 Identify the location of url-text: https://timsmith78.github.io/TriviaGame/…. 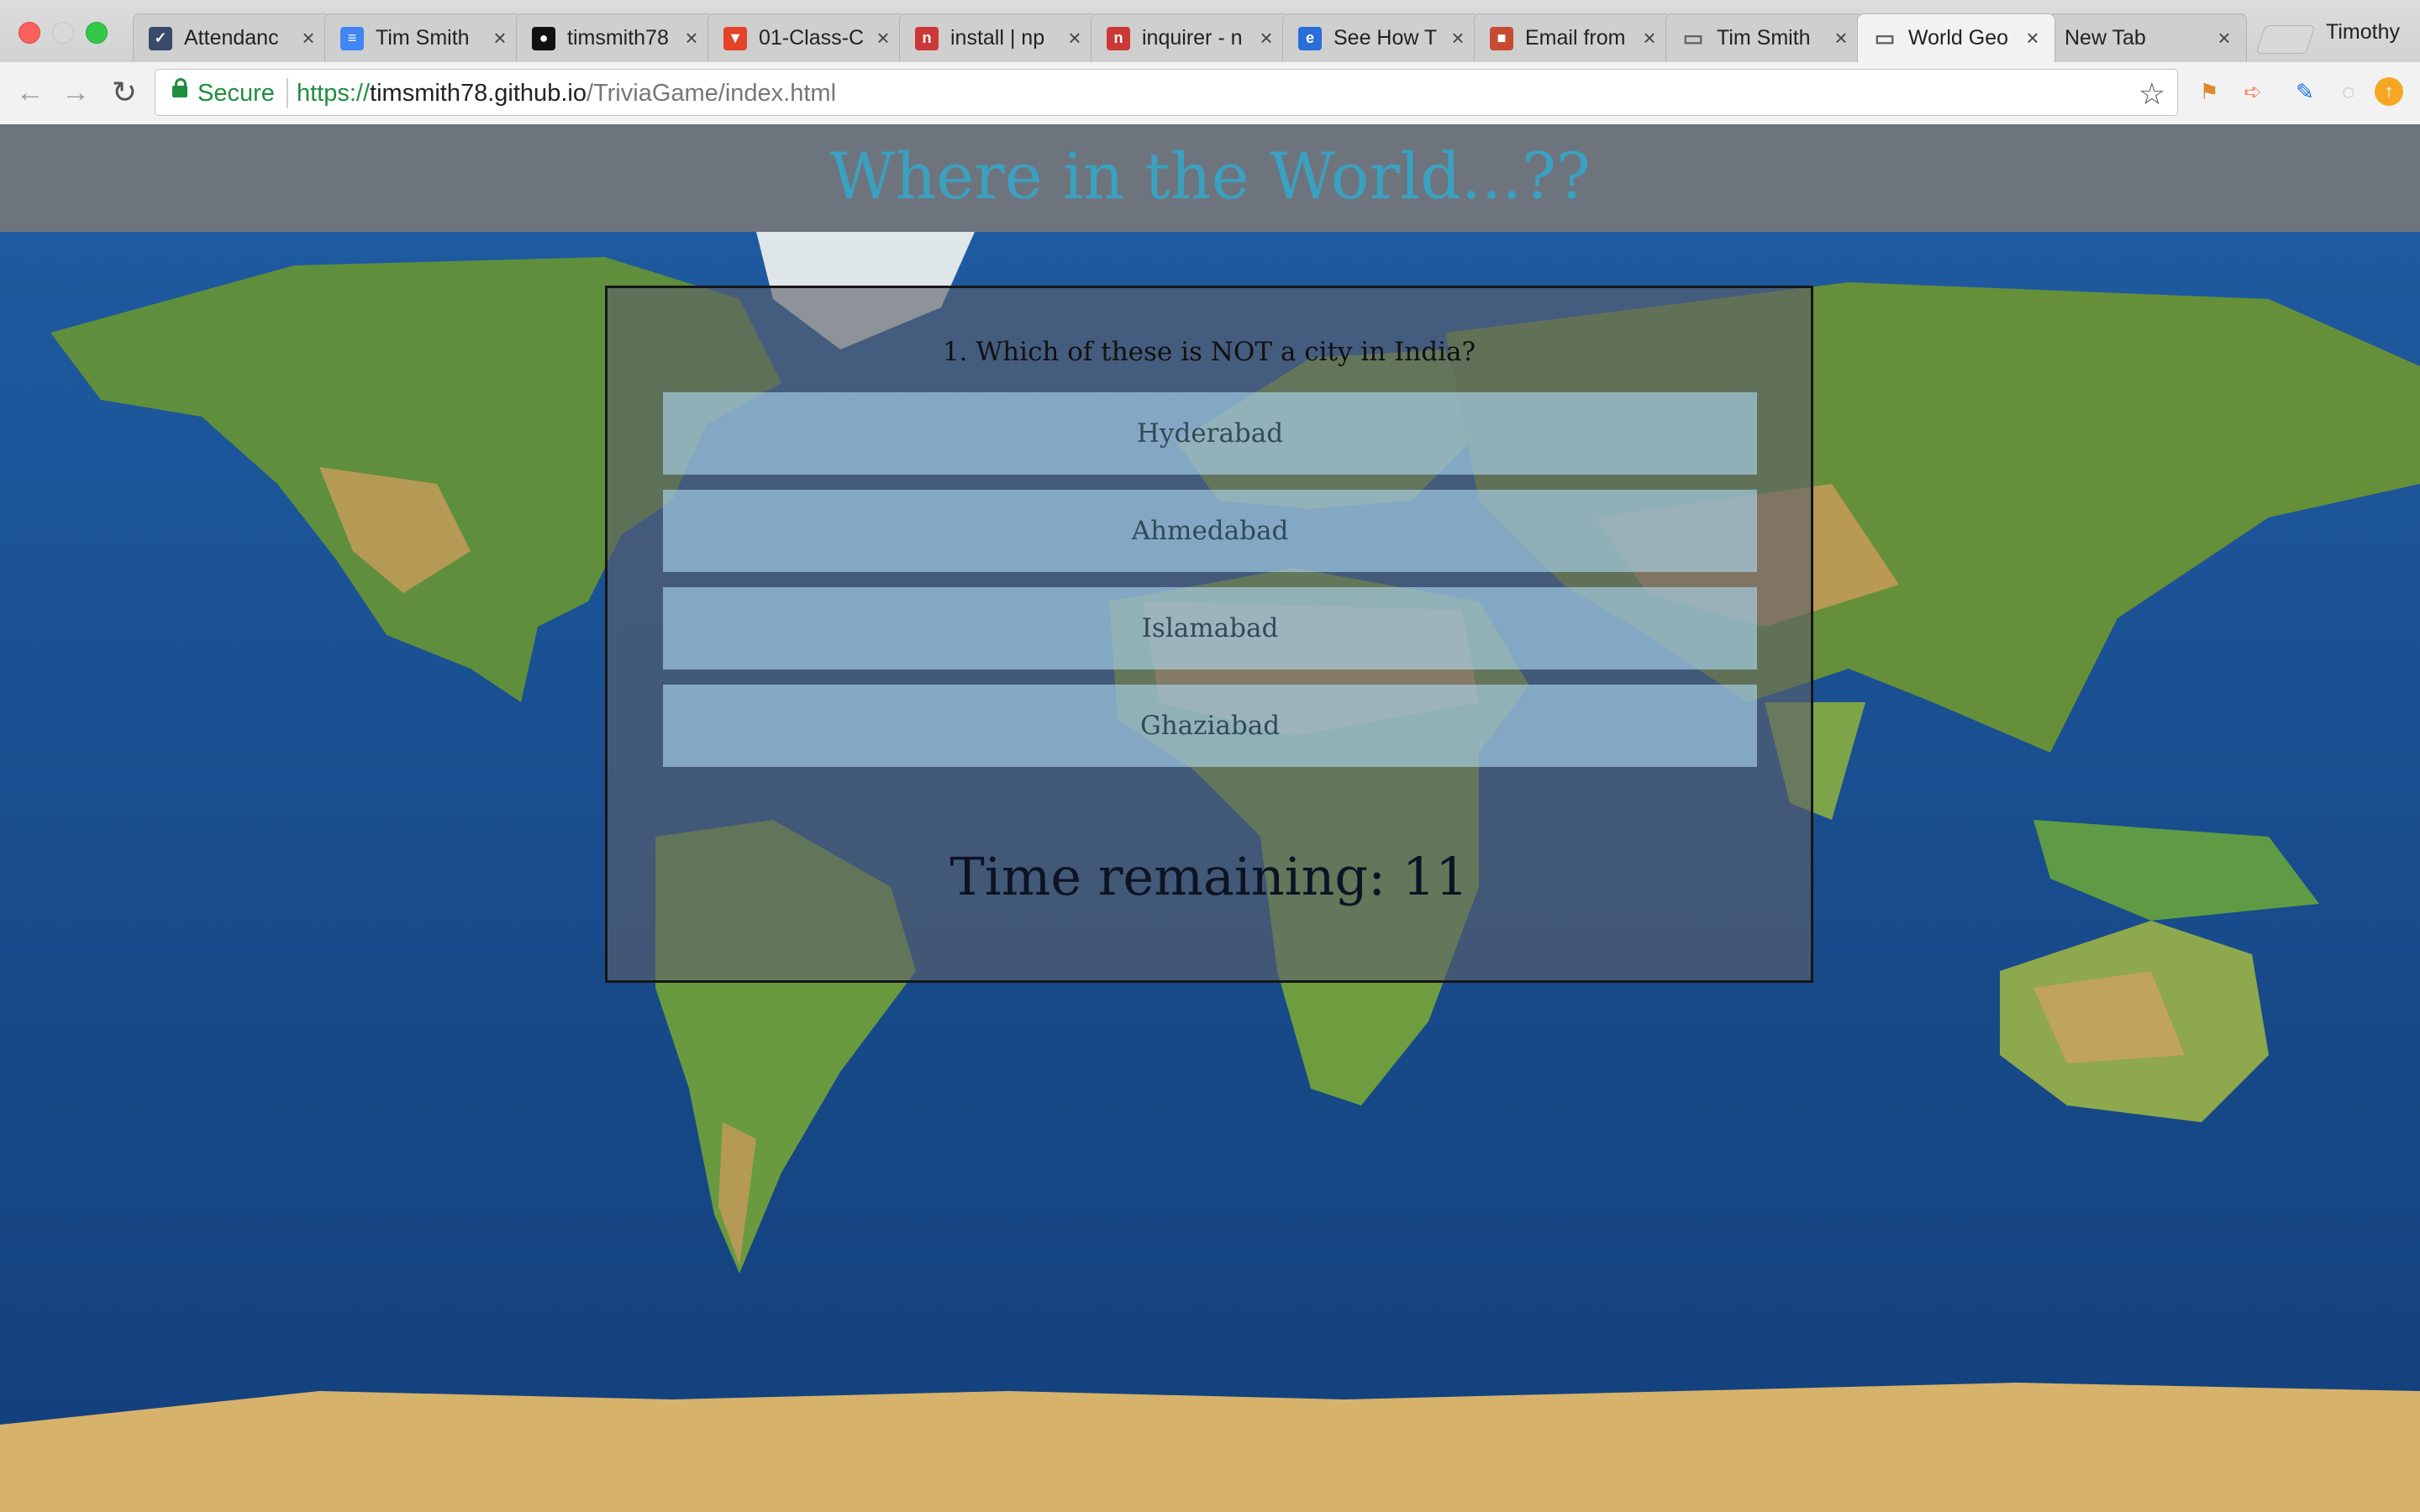
(567, 94).